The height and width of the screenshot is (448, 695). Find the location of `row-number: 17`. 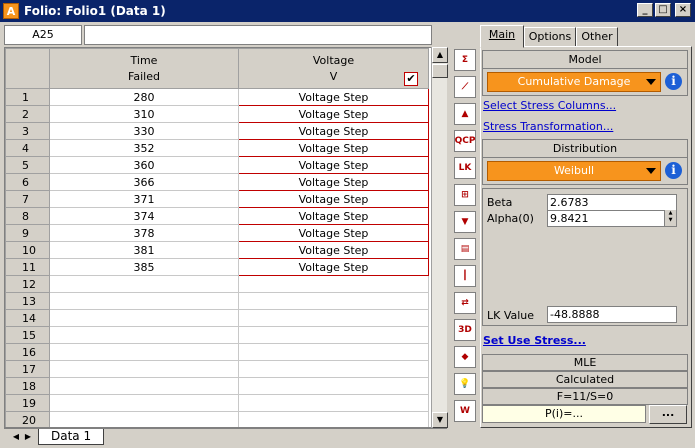

row-number: 17 is located at coordinates (27, 369).